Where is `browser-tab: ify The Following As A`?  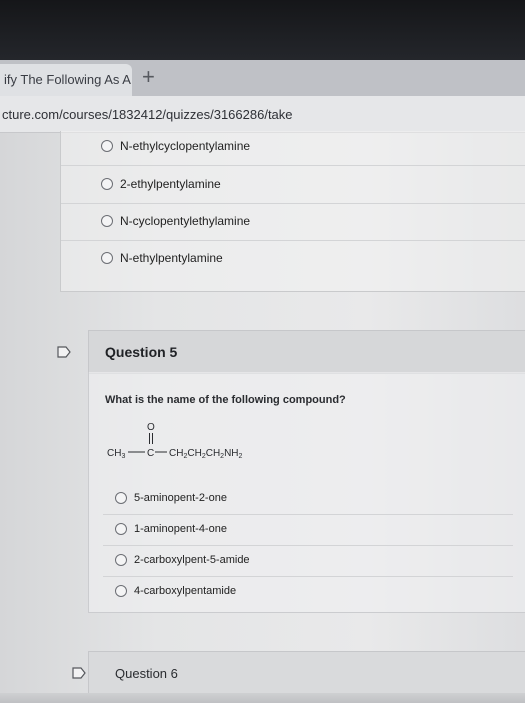
browser-tab: ify The Following As A is located at coordinates (66, 80).